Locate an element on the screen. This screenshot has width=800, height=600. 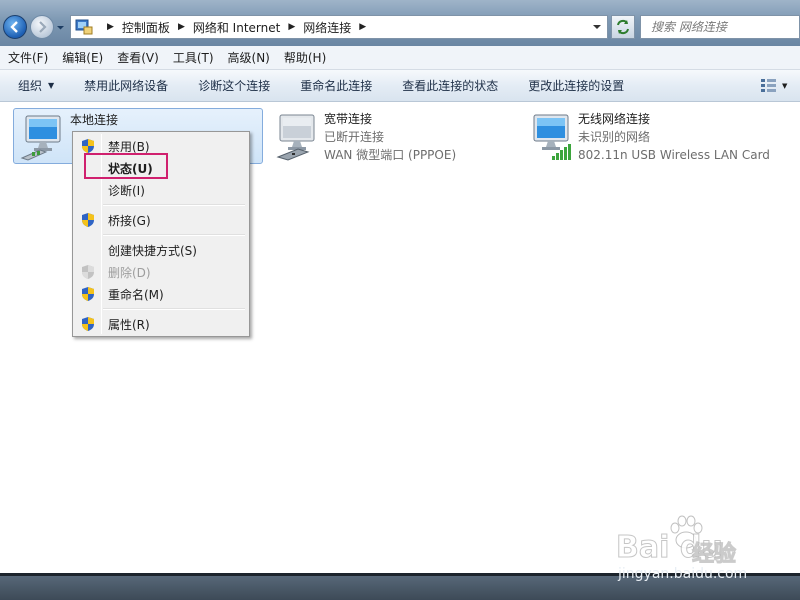
breadcrumb-item-network-internet: 网络和 Internet is located at coordinates (236, 27).